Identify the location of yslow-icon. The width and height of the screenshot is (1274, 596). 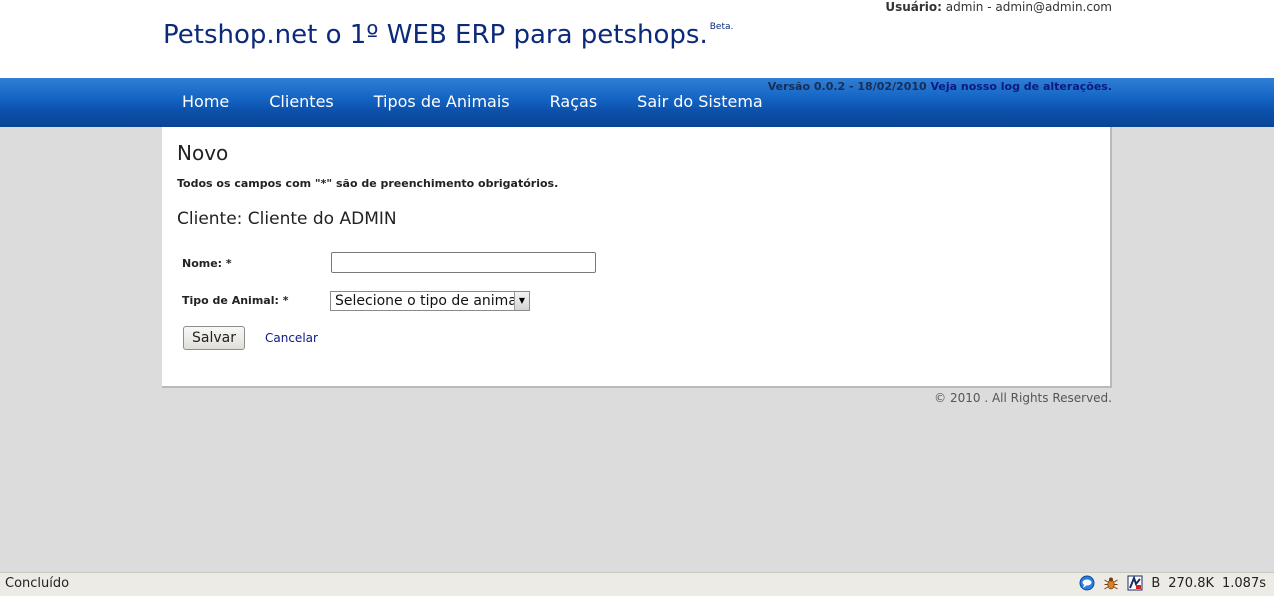
(1135, 583).